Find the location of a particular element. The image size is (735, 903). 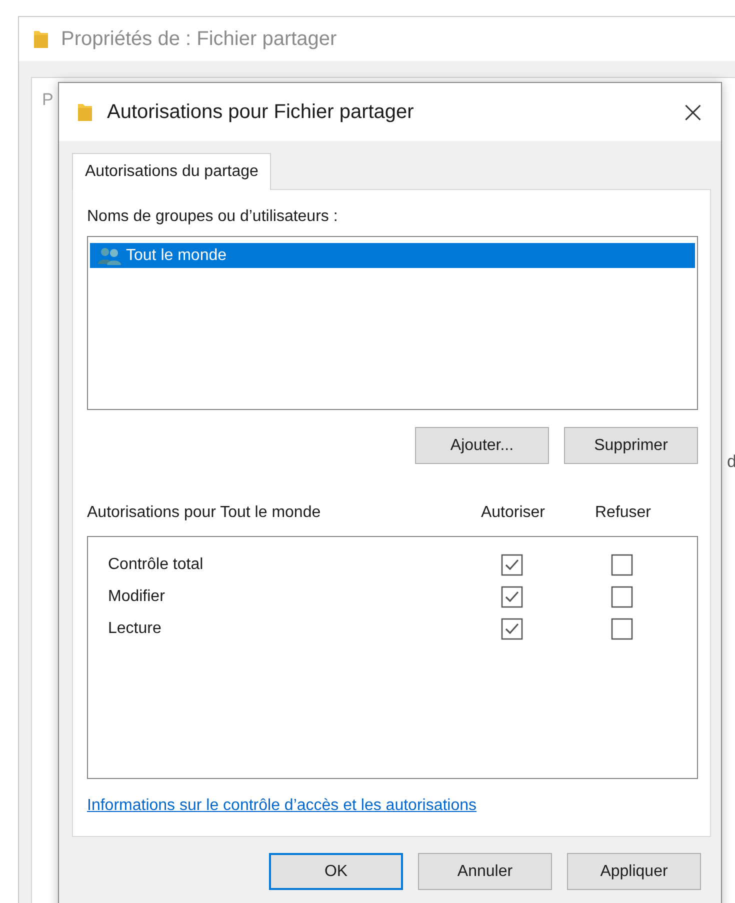

groups-label: Noms de groupes ou d’utilisateurs : is located at coordinates (213, 217).